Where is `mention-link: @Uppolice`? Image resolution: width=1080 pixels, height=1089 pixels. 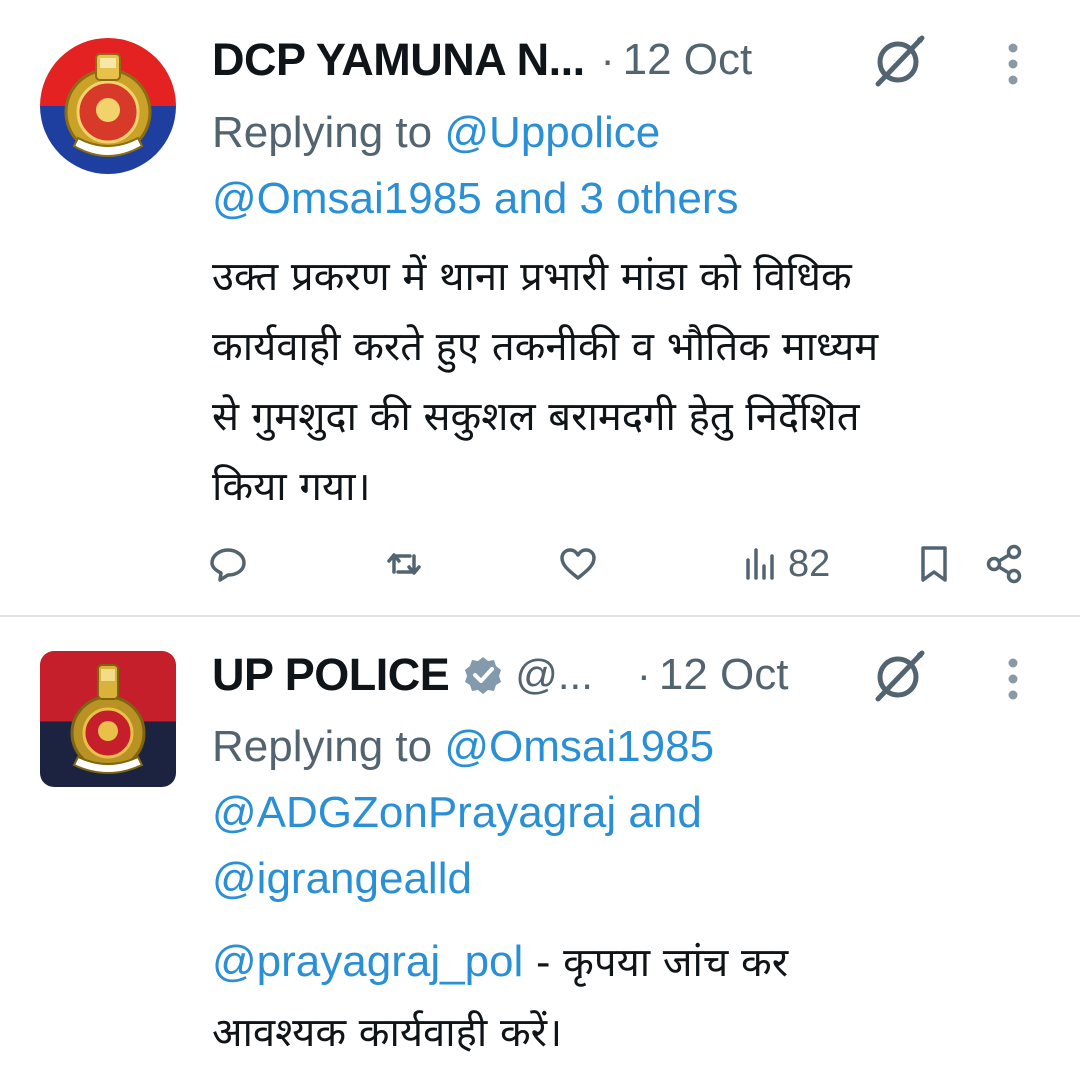
mention-link: @Uppolice is located at coordinates (552, 132).